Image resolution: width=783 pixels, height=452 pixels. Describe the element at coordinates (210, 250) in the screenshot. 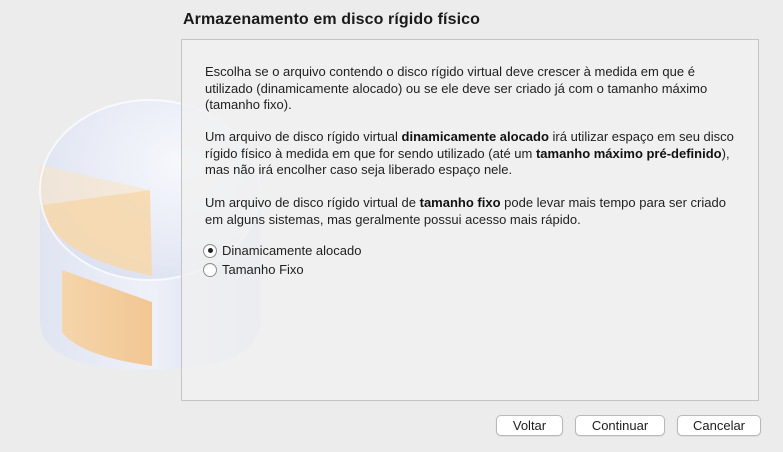

I see `radio-button-selected` at that location.